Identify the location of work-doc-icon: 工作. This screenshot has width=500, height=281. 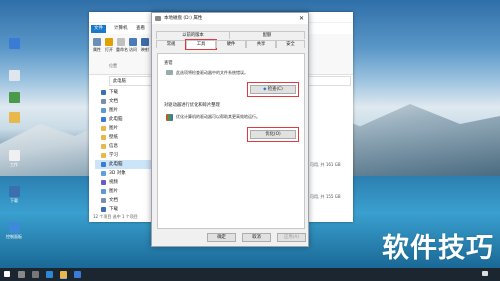
(14, 159).